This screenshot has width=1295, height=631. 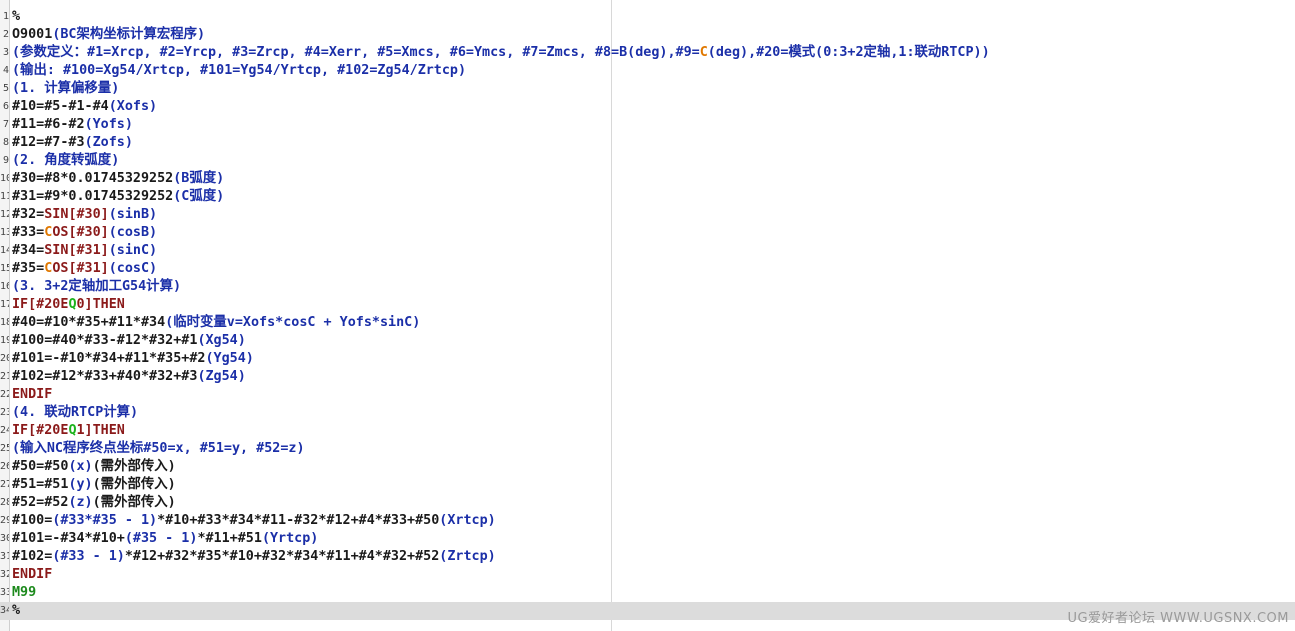 I want to click on token-text: #31=#9*0.01745329252, so click(x=93, y=196).